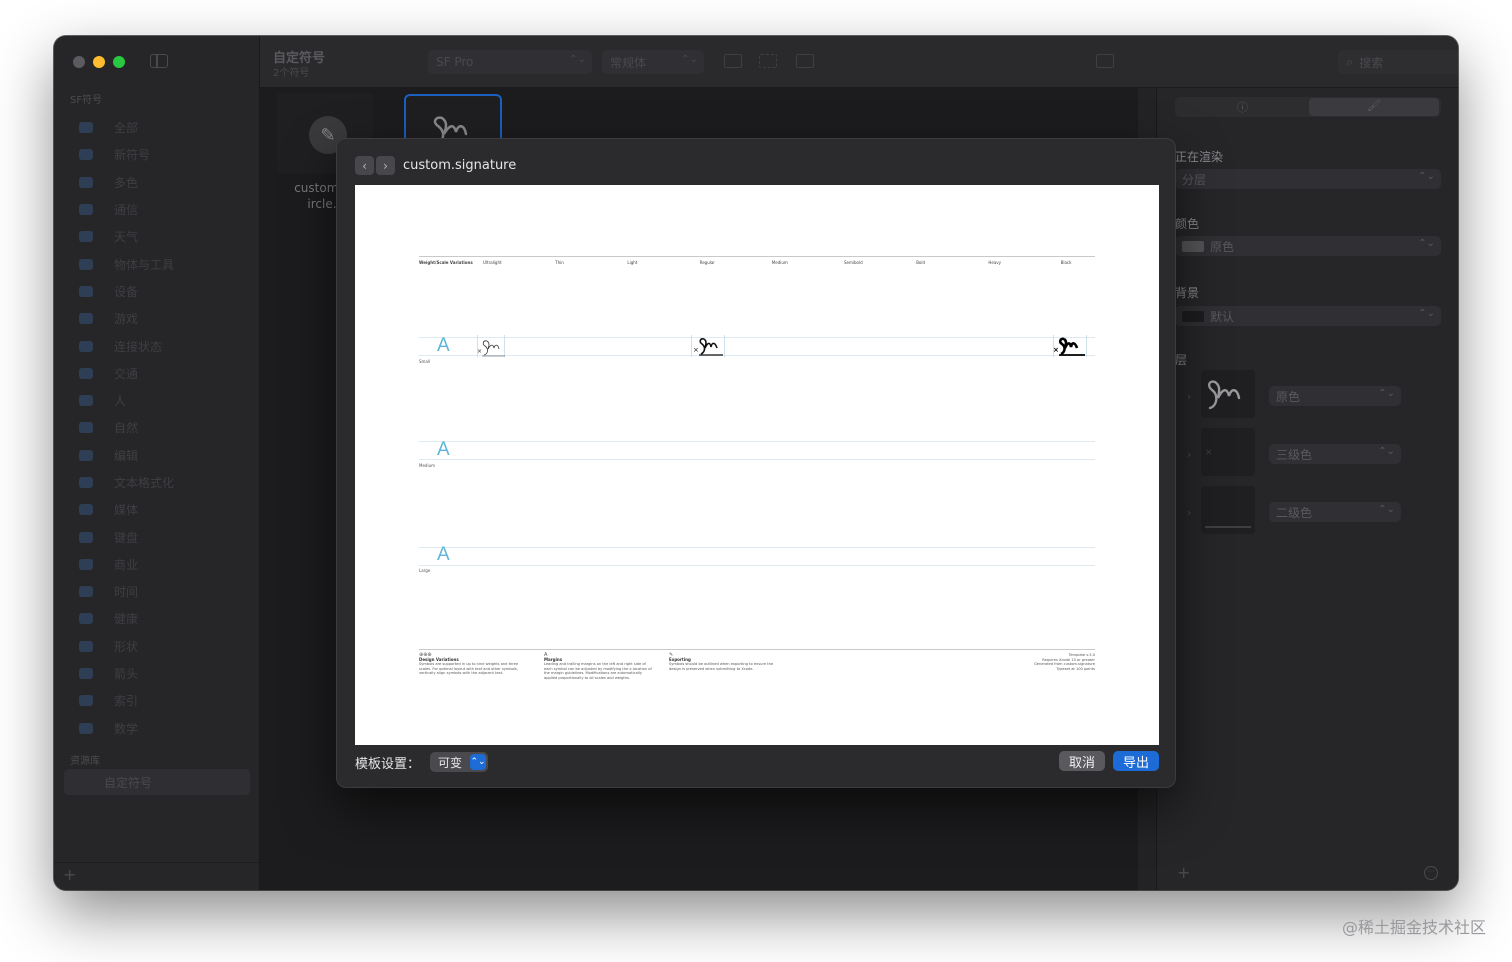 The width and height of the screenshot is (1512, 962). What do you see at coordinates (921, 262) in the screenshot?
I see `weight-label: Bold` at bounding box center [921, 262].